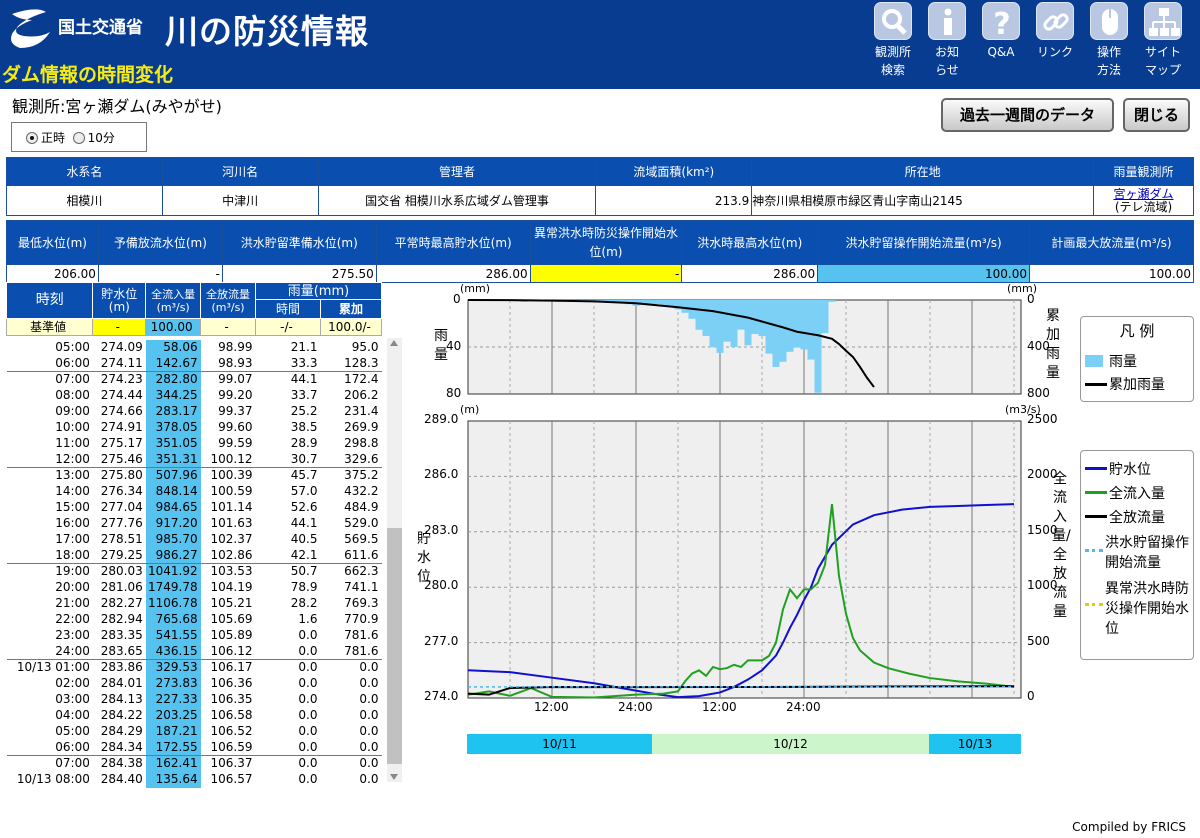 This screenshot has width=1200, height=838. Describe the element at coordinates (30, 28) in the screenshot. I see `river-logo-icon` at that location.